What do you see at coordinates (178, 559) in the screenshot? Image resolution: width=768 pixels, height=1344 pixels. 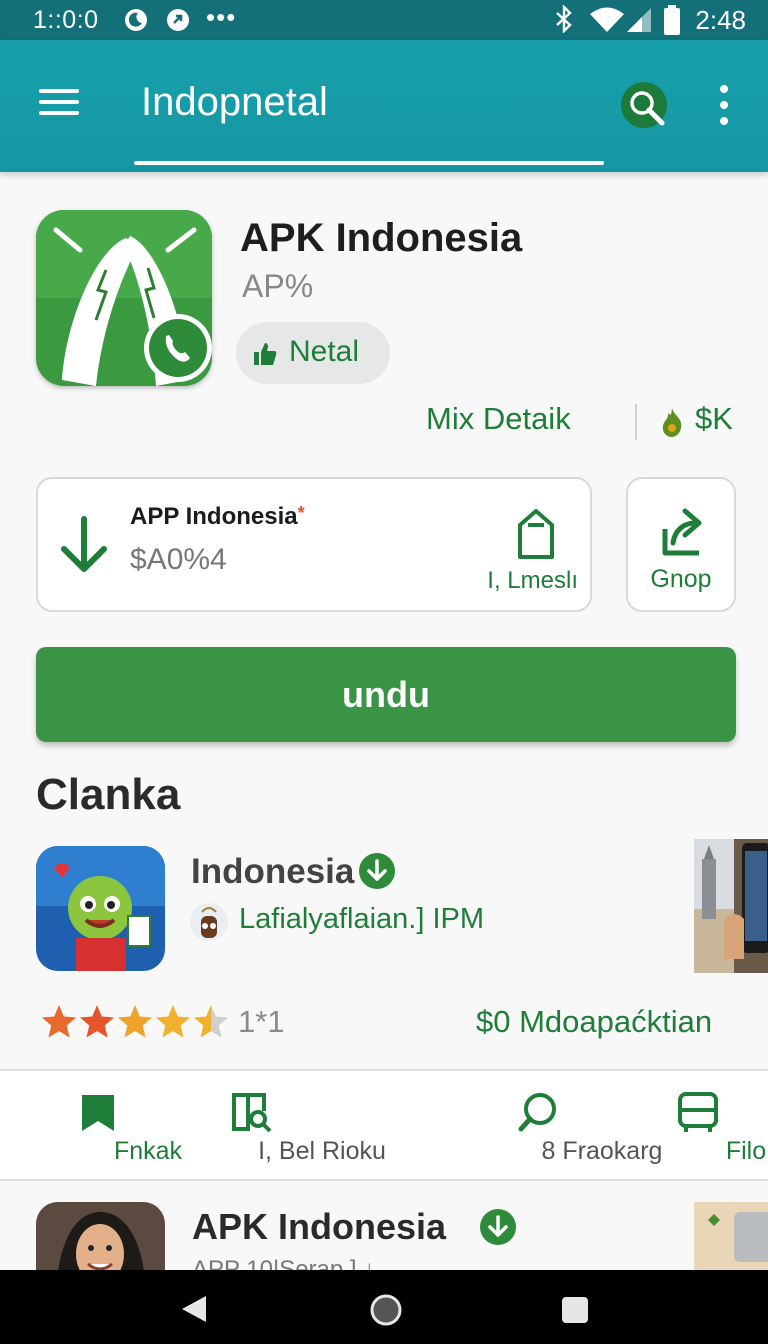 I see `download-card-size: $A0%4` at bounding box center [178, 559].